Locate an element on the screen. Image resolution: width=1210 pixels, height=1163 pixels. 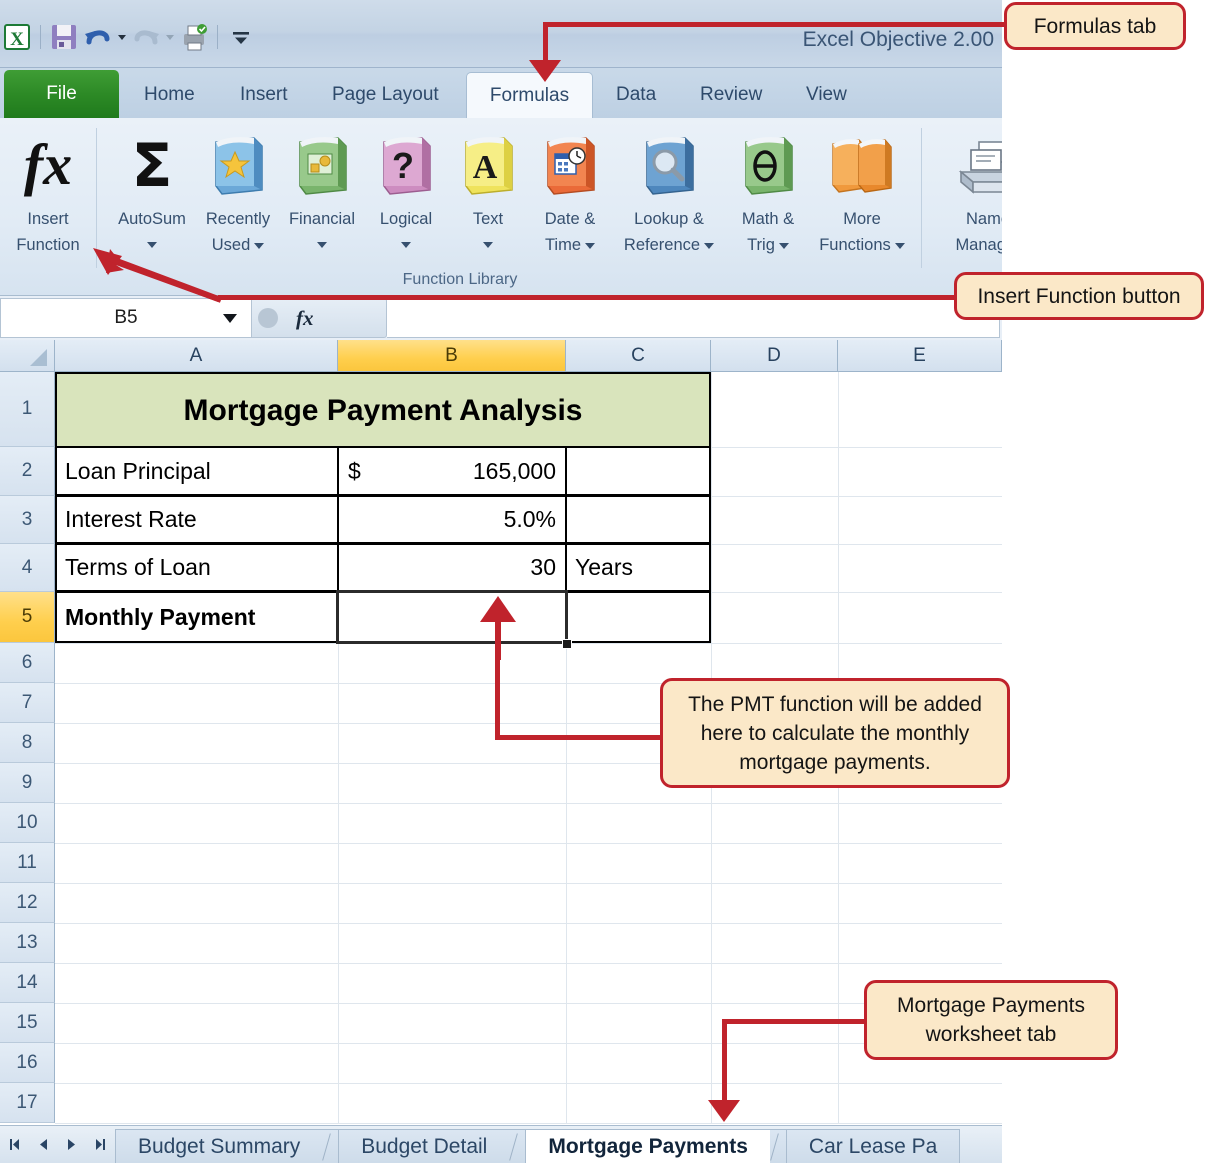
date-time-dropdown-icon is located at coordinates (590, 245).